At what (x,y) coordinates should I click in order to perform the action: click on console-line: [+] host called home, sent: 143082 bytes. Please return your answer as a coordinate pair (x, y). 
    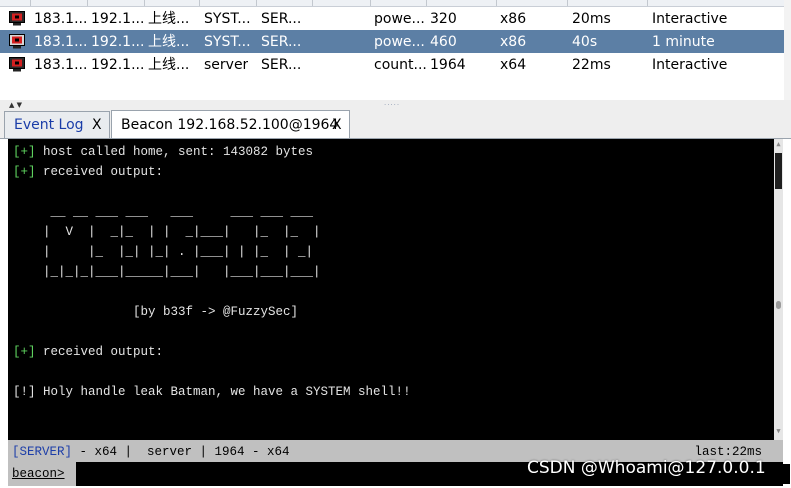
    Looking at the image, I should click on (212, 152).